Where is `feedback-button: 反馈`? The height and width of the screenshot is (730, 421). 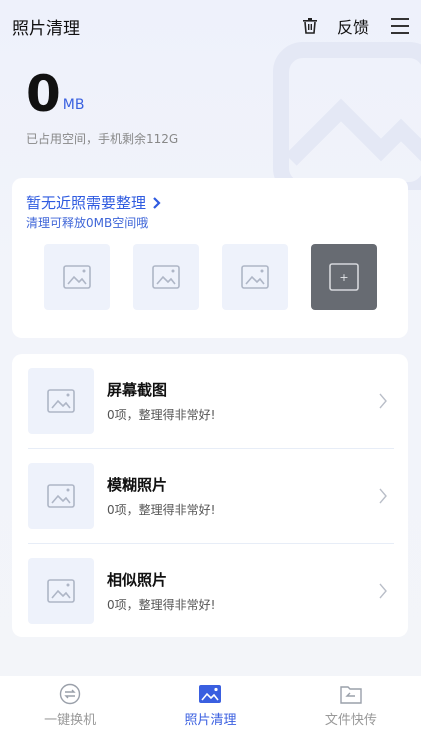
feedback-button: 反馈 is located at coordinates (353, 26).